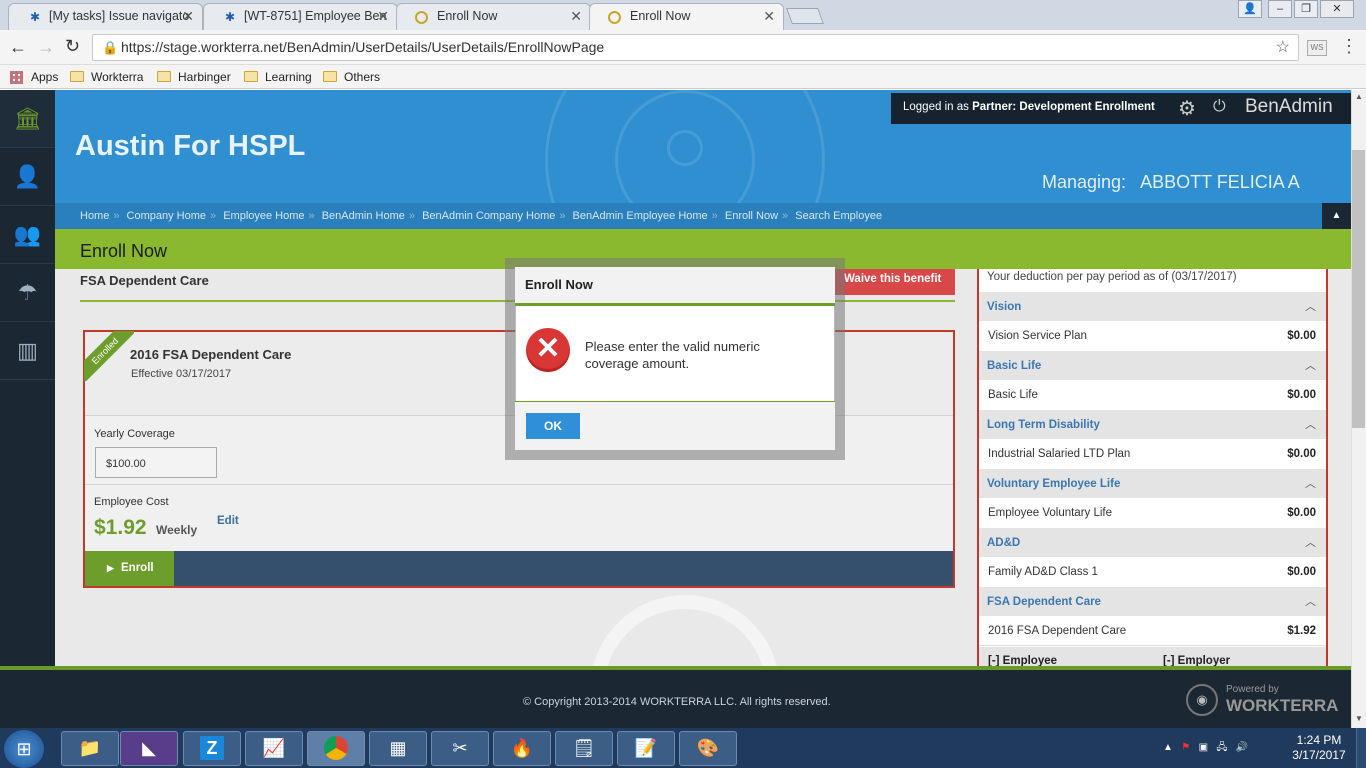  Describe the element at coordinates (519, 484) in the screenshot. I see `card-divider` at that location.